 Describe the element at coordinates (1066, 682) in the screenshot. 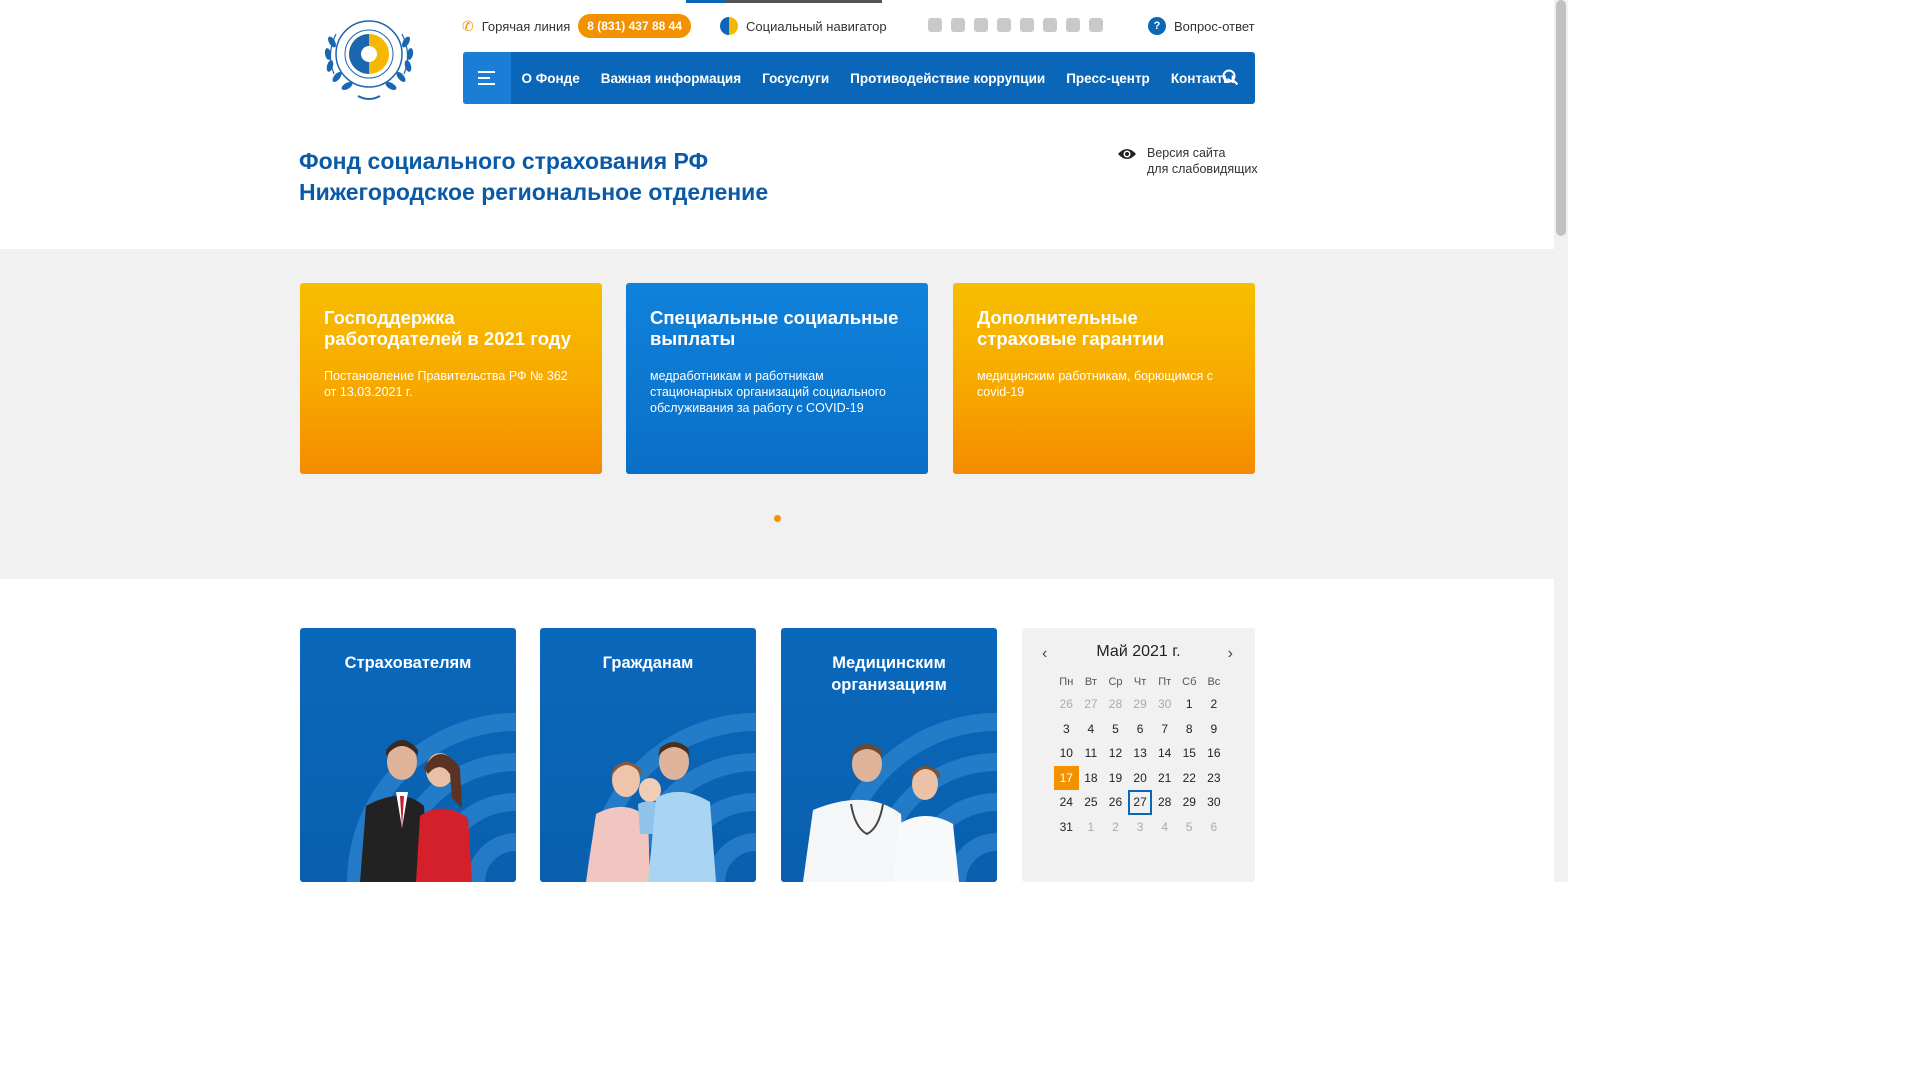

I see `weekday-label: Пн` at that location.